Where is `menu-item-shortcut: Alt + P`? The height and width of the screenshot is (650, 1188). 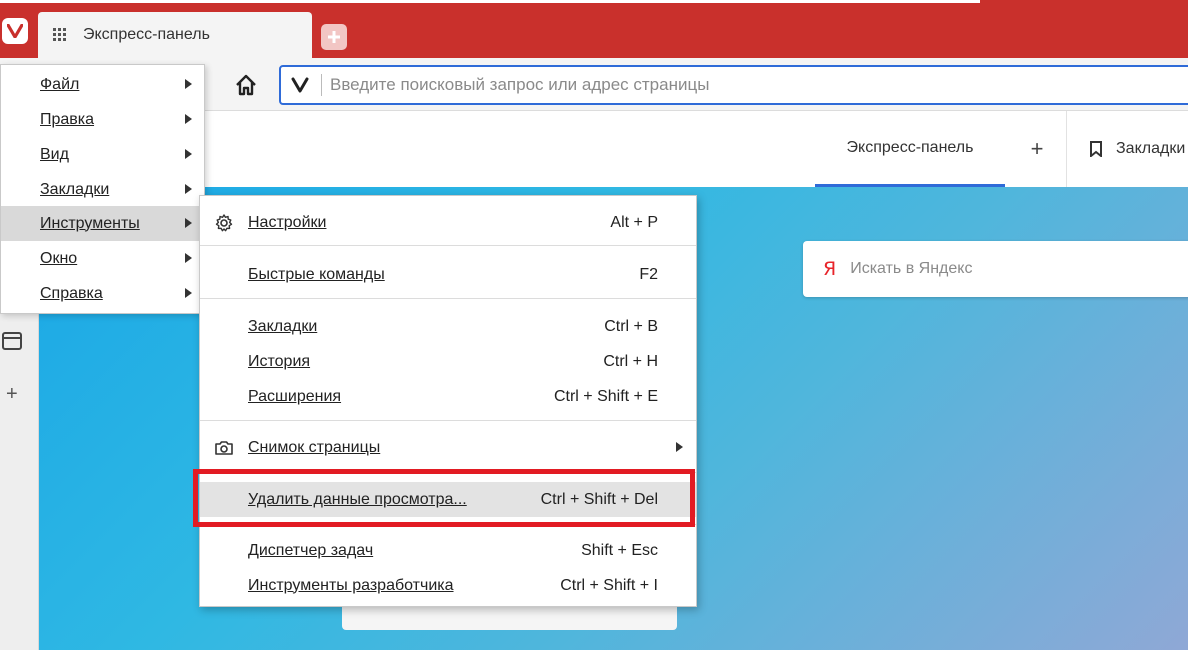 menu-item-shortcut: Alt + P is located at coordinates (634, 222).